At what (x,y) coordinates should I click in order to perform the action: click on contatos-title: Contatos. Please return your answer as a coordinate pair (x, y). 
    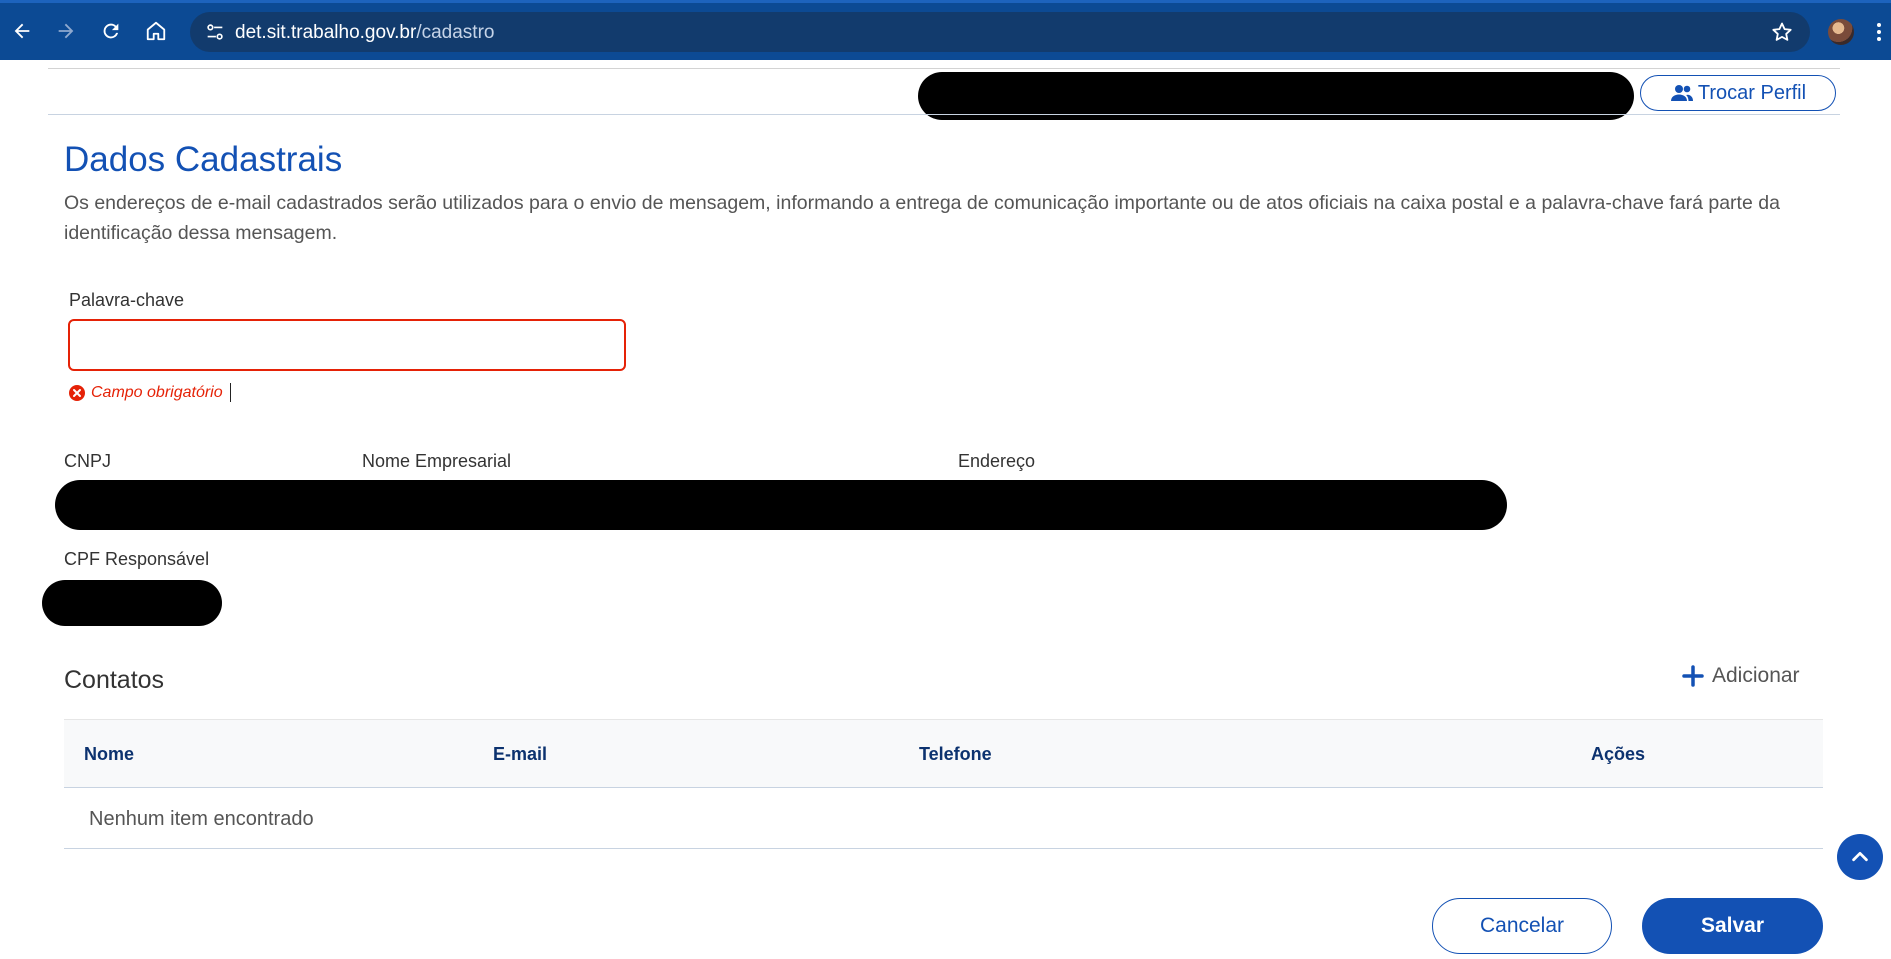
    Looking at the image, I should click on (114, 680).